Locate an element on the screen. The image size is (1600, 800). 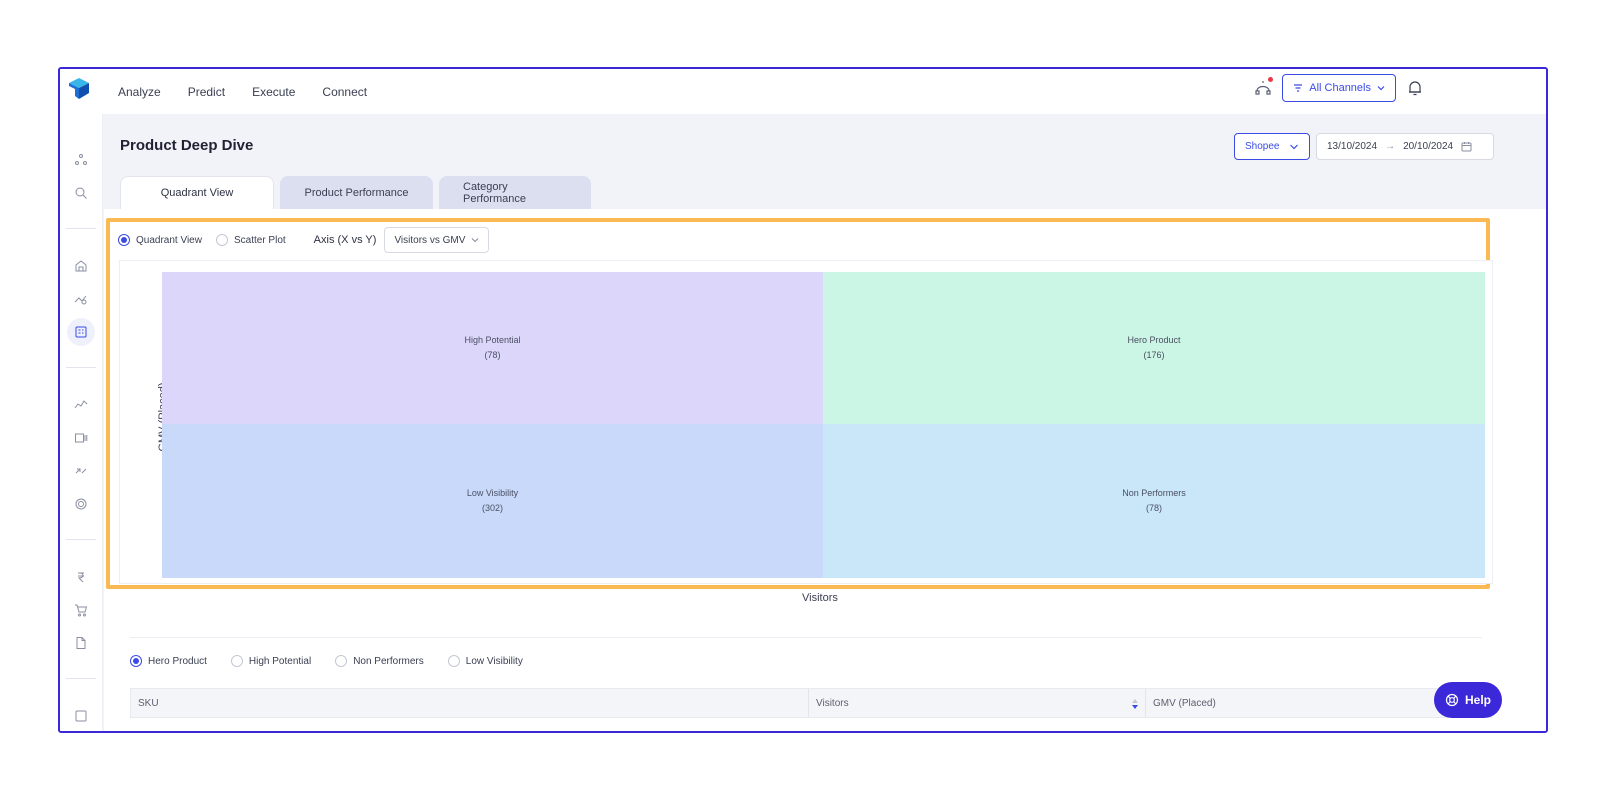
rupee-icon is located at coordinates (81, 577).